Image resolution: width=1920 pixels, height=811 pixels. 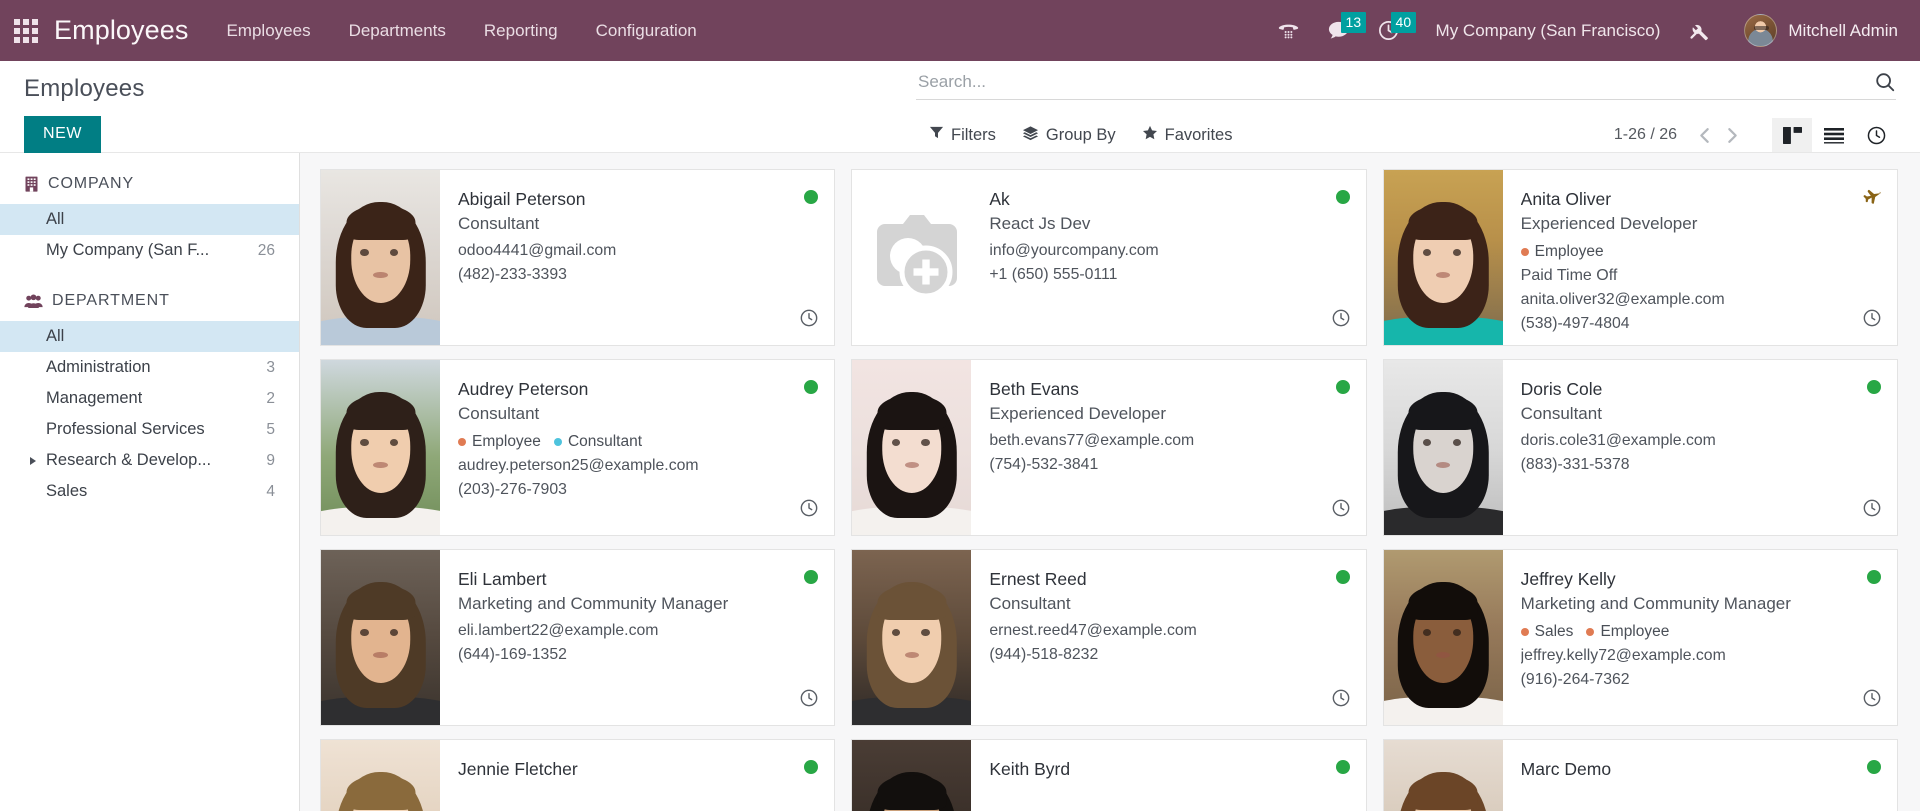 What do you see at coordinates (638, 442) in the screenshot?
I see `employee-tags: Employee Consultant` at bounding box center [638, 442].